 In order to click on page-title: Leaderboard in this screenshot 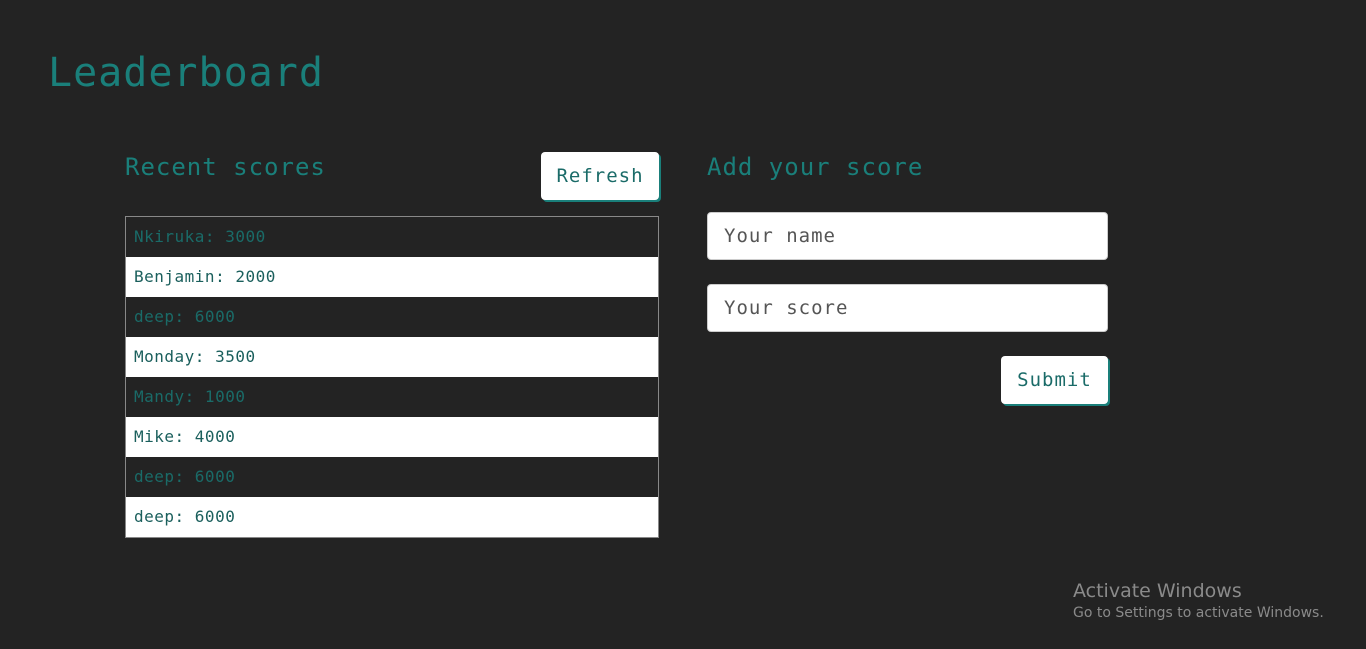, I will do `click(186, 73)`.